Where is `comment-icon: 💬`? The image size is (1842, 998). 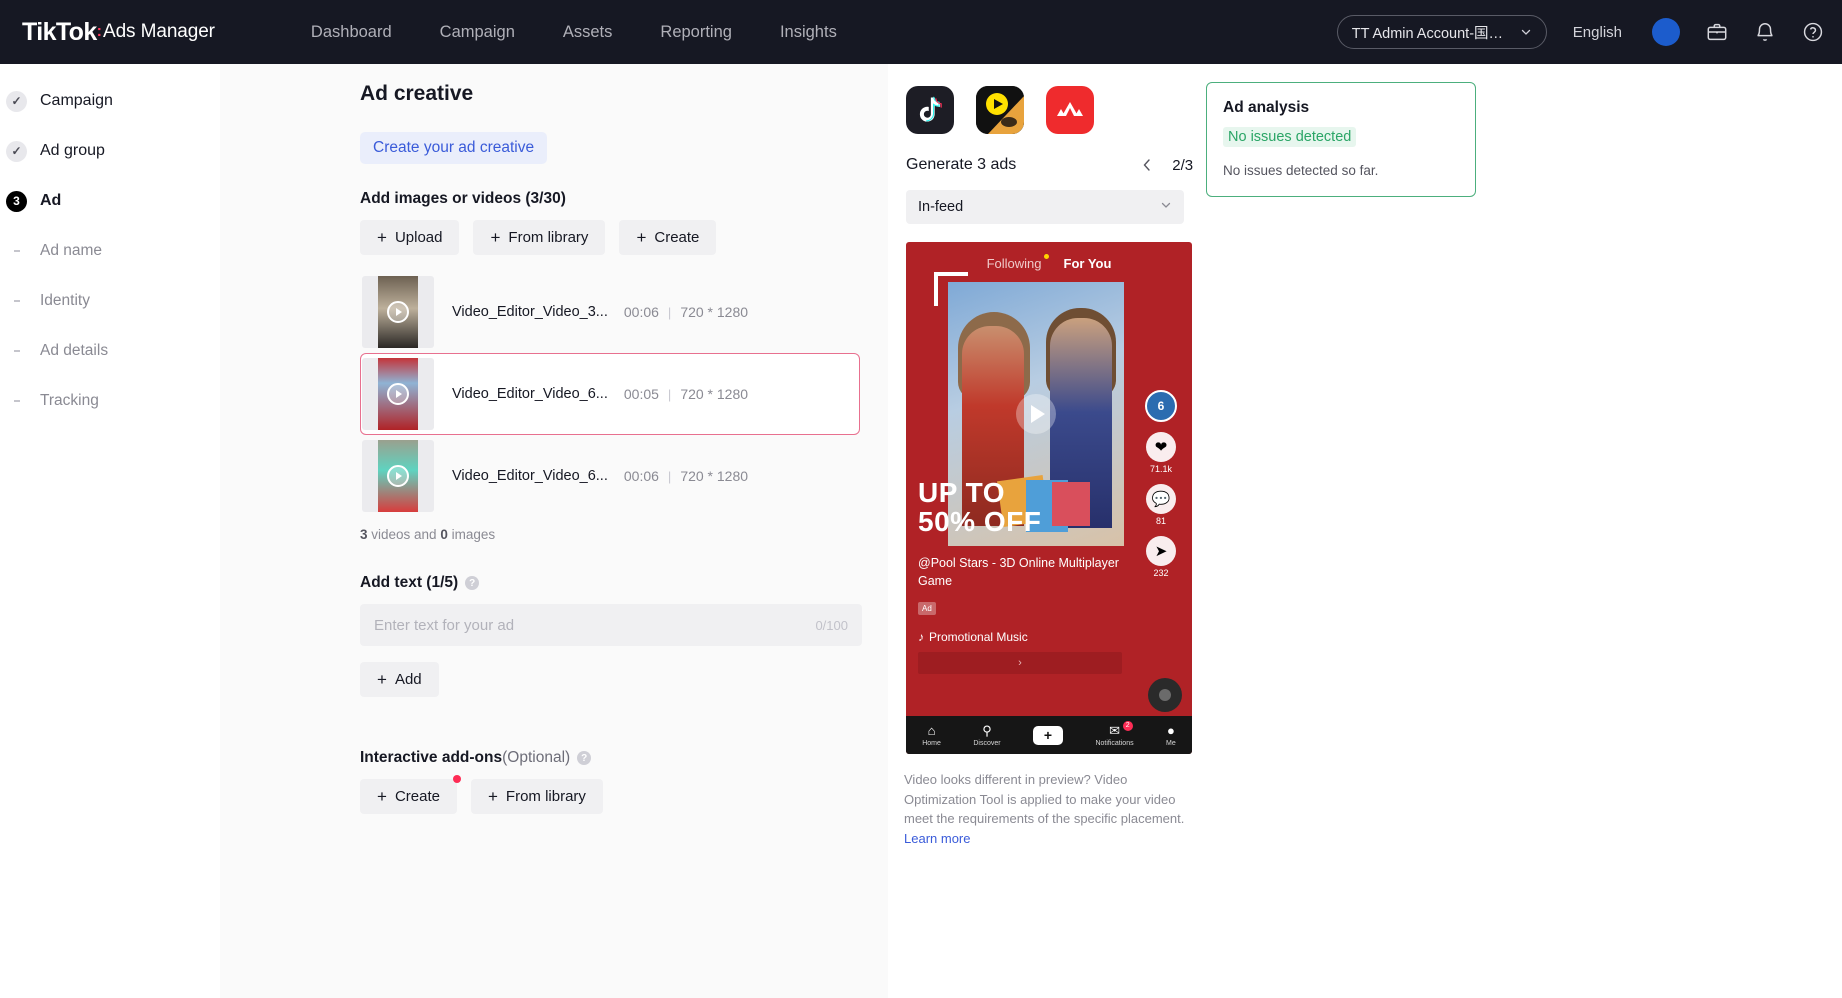 comment-icon: 💬 is located at coordinates (1161, 499).